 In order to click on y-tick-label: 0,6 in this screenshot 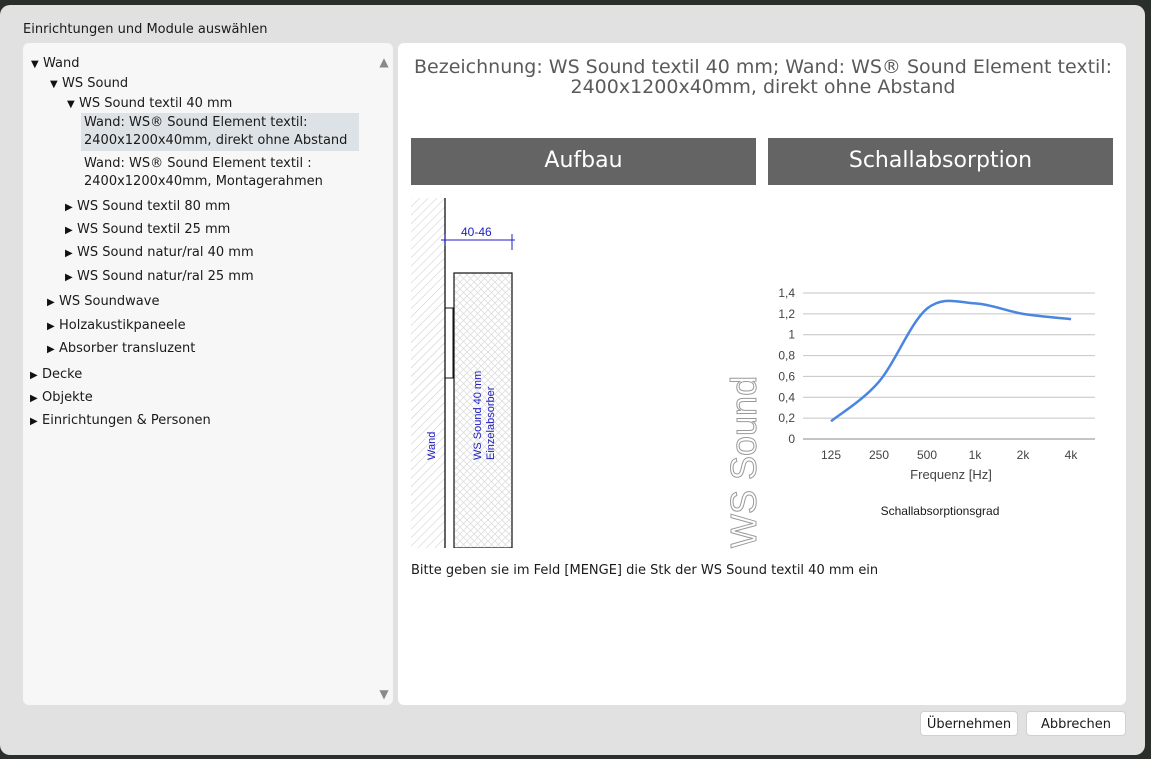, I will do `click(786, 376)`.